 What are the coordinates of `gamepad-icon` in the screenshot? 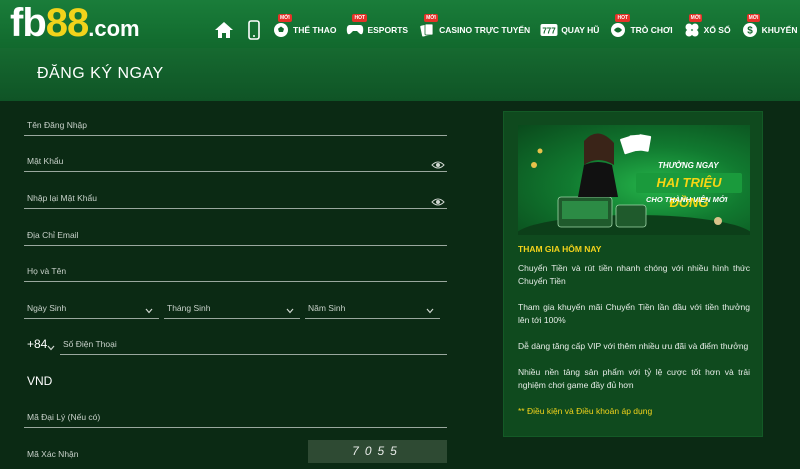 It's located at (355, 30).